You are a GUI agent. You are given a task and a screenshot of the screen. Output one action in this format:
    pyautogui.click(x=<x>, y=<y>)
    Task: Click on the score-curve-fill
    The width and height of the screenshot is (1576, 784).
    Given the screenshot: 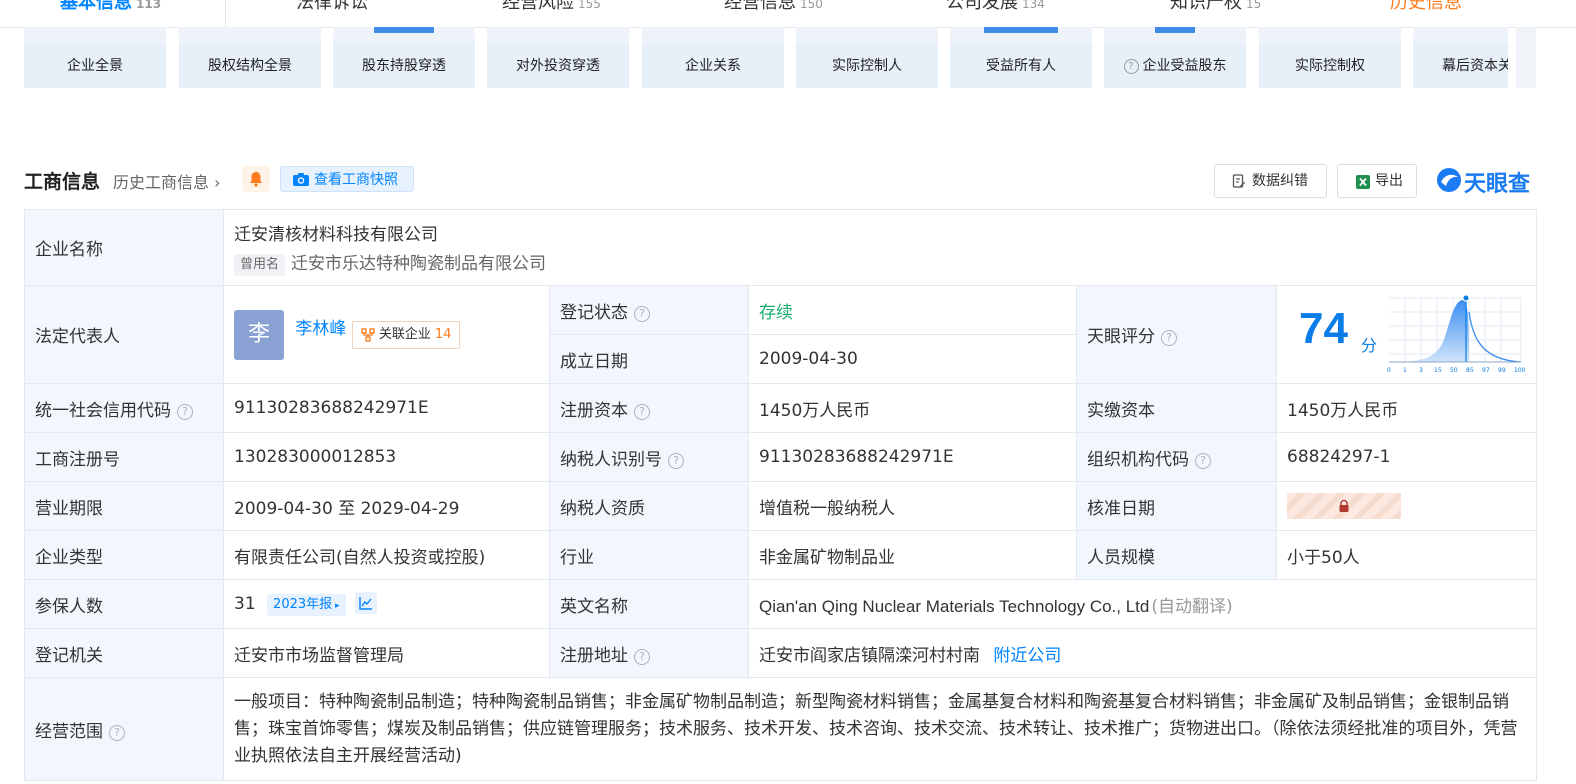 What is the action you would take?
    pyautogui.click(x=1429, y=331)
    